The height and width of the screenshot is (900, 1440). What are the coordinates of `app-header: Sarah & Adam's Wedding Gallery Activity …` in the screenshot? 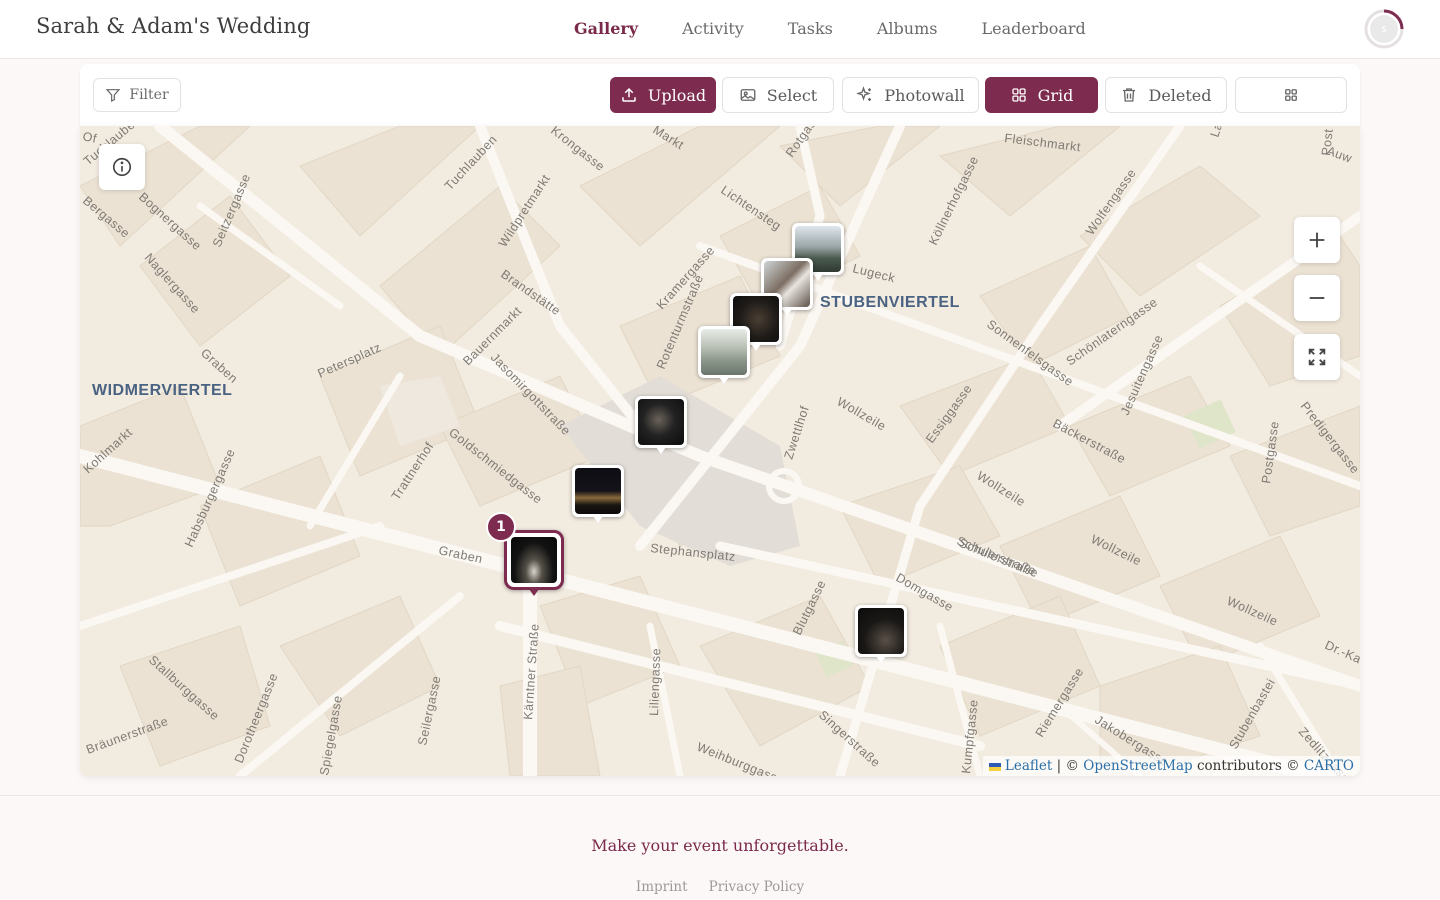 It's located at (720, 29).